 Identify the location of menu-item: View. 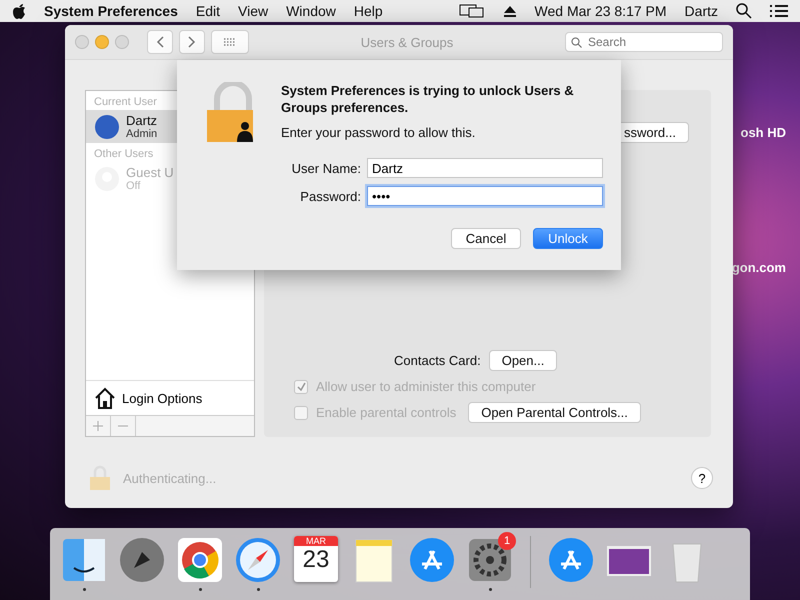
(253, 11).